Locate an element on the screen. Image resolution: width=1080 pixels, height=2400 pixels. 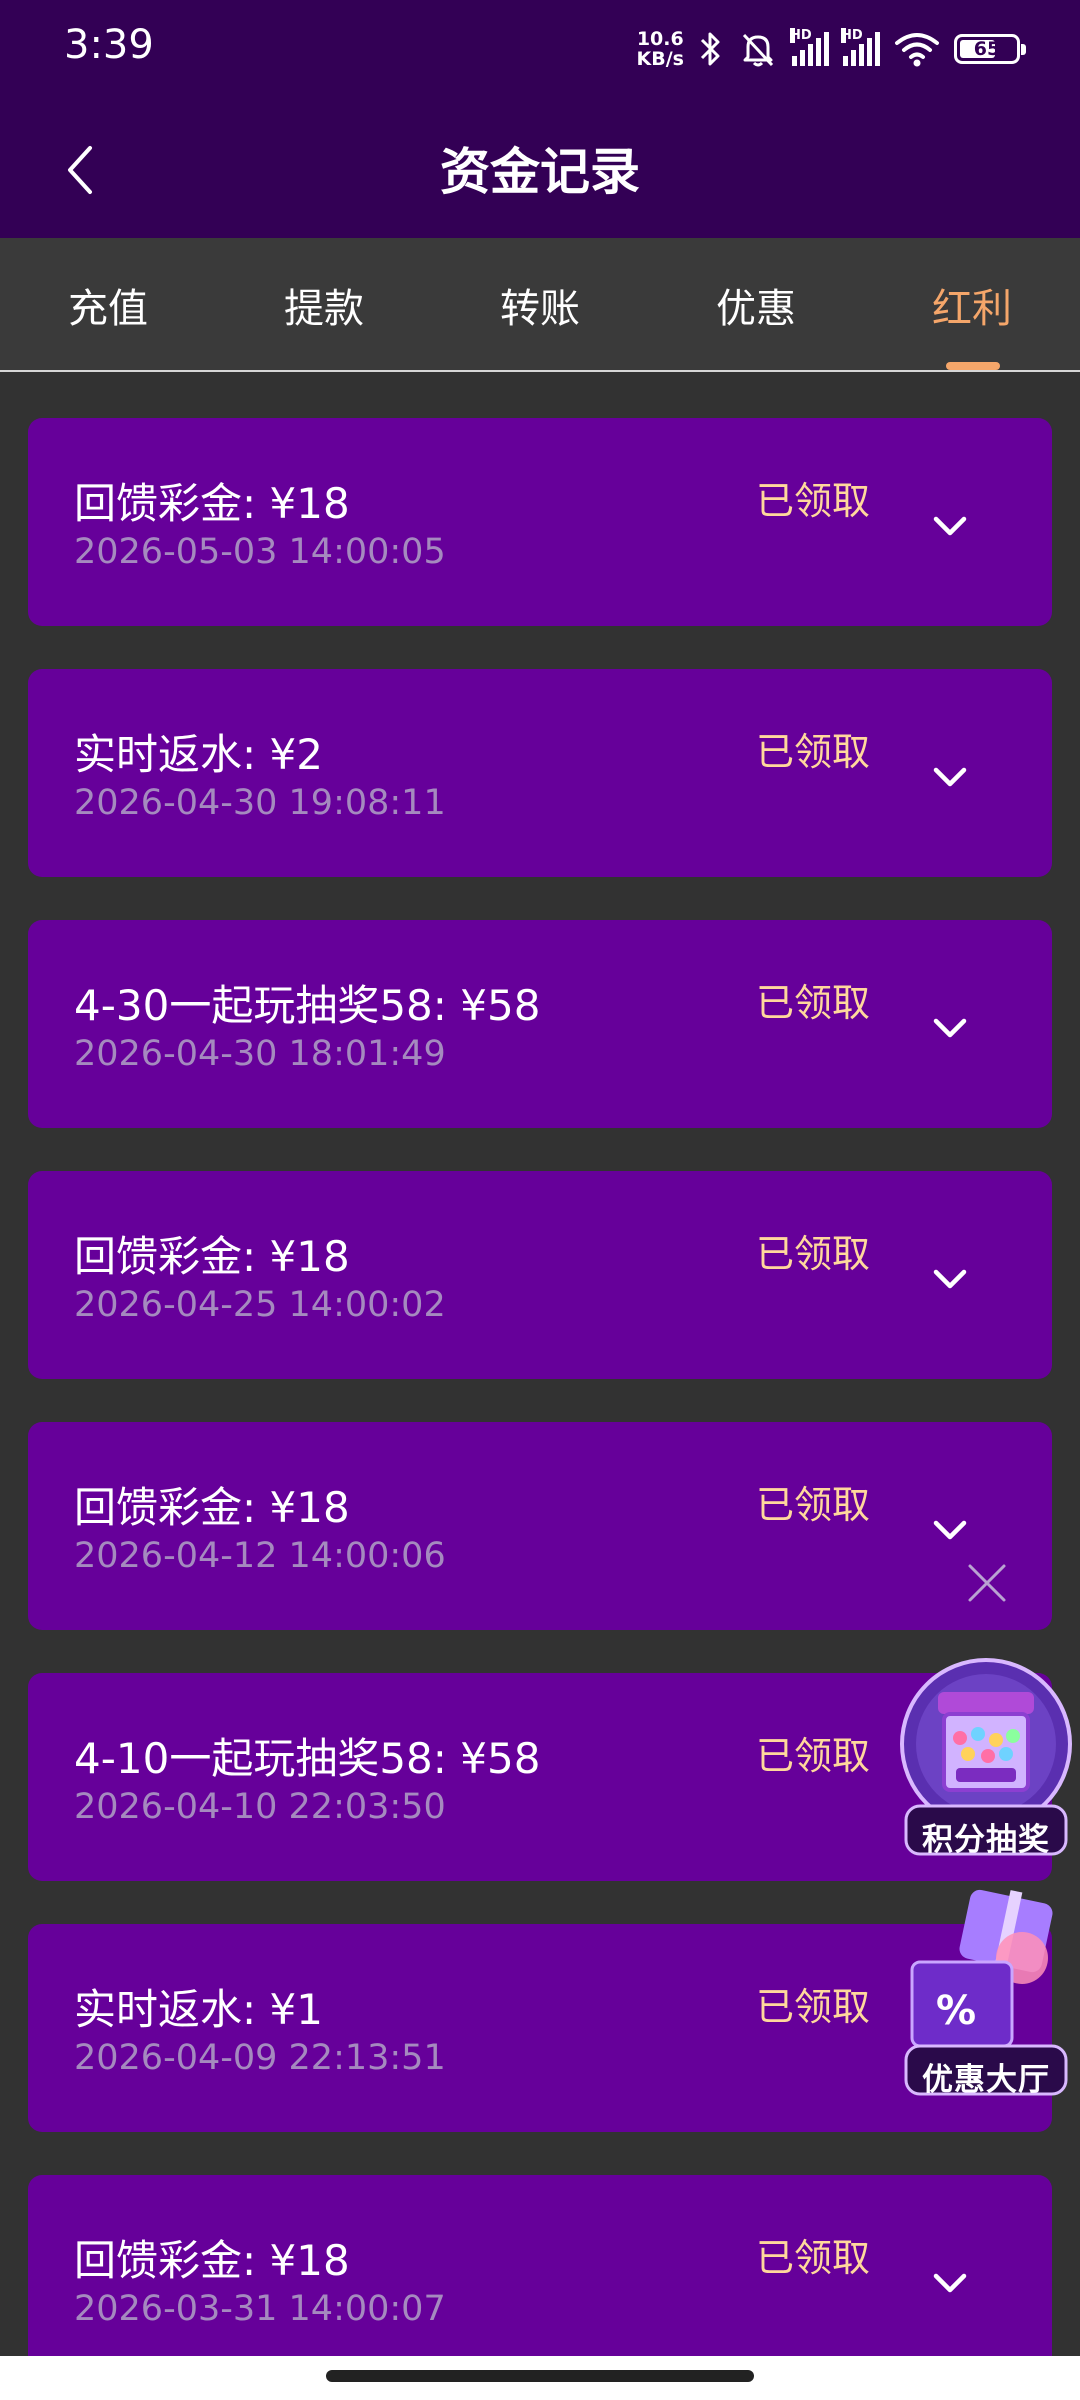
bell-muted-icon is located at coordinates (758, 50).